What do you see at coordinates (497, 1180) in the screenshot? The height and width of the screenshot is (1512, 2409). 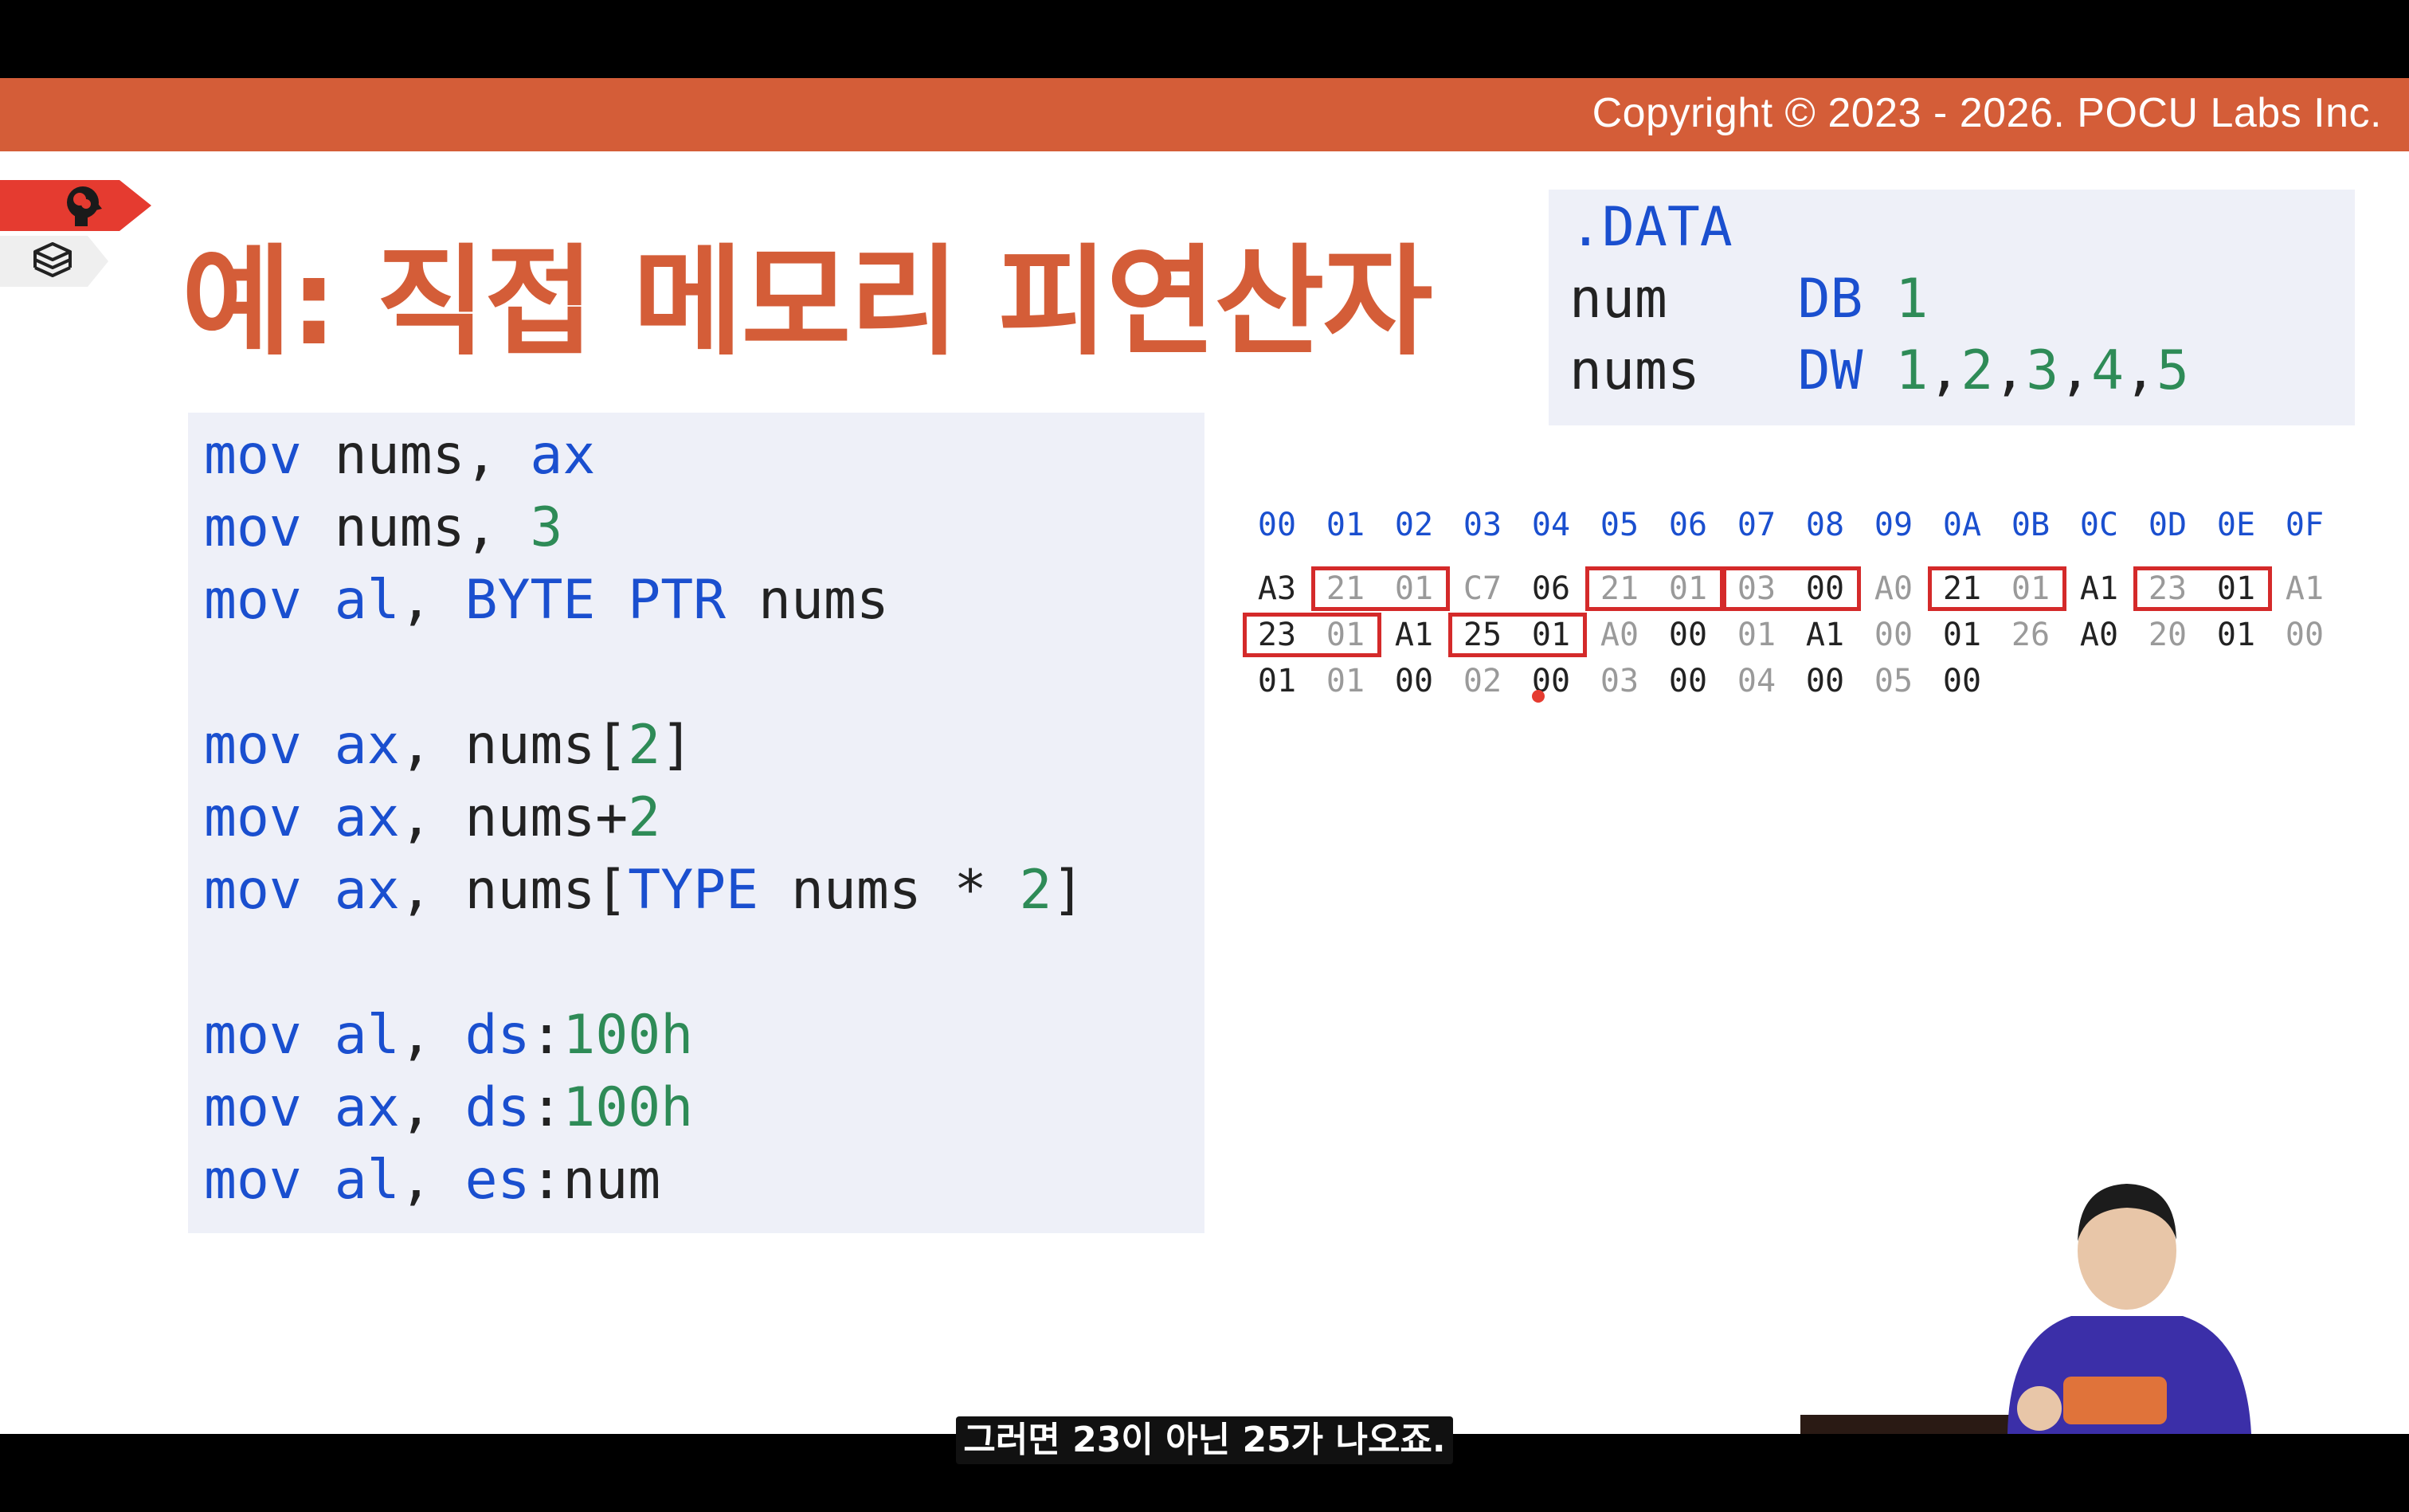 I see `code-token: es` at bounding box center [497, 1180].